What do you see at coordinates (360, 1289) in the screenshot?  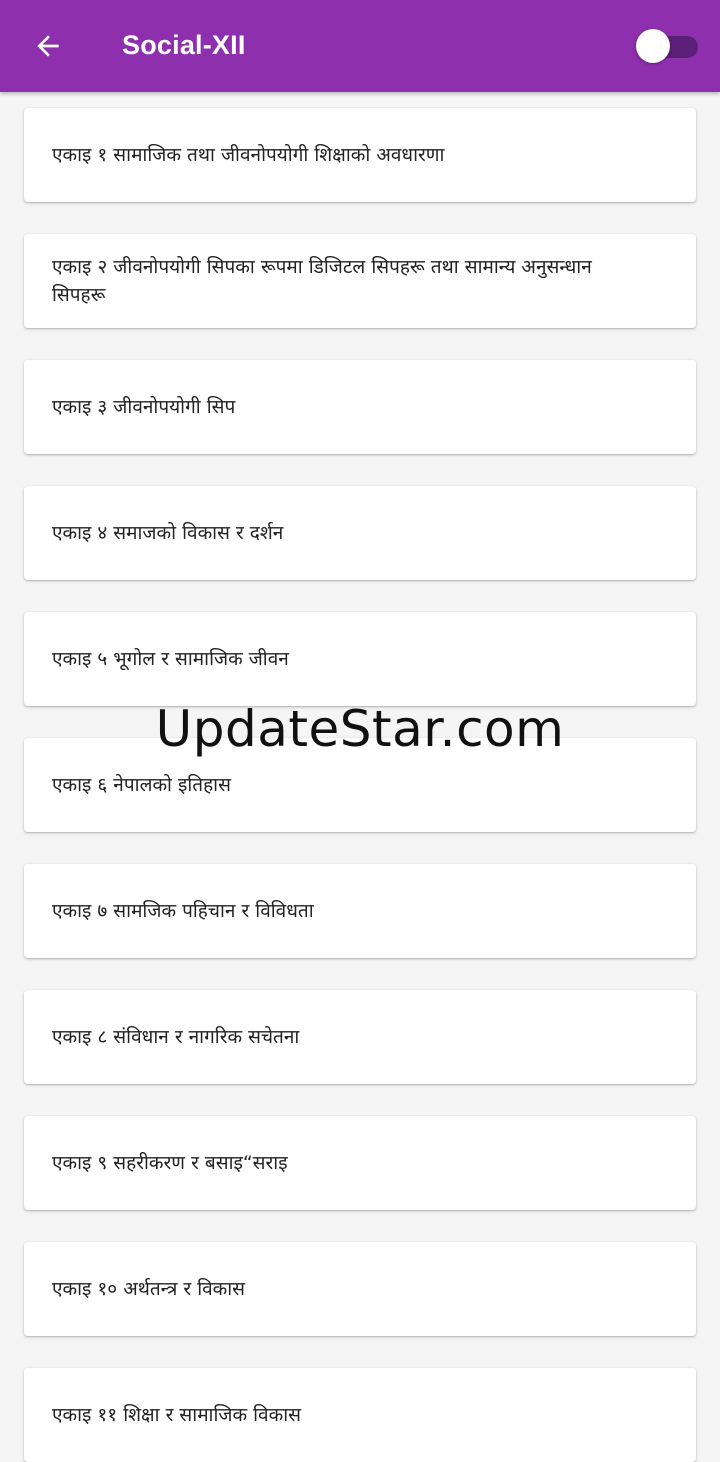 I see `unit-card-10: एकाइ १० अर्थतन्त्र र विकास` at bounding box center [360, 1289].